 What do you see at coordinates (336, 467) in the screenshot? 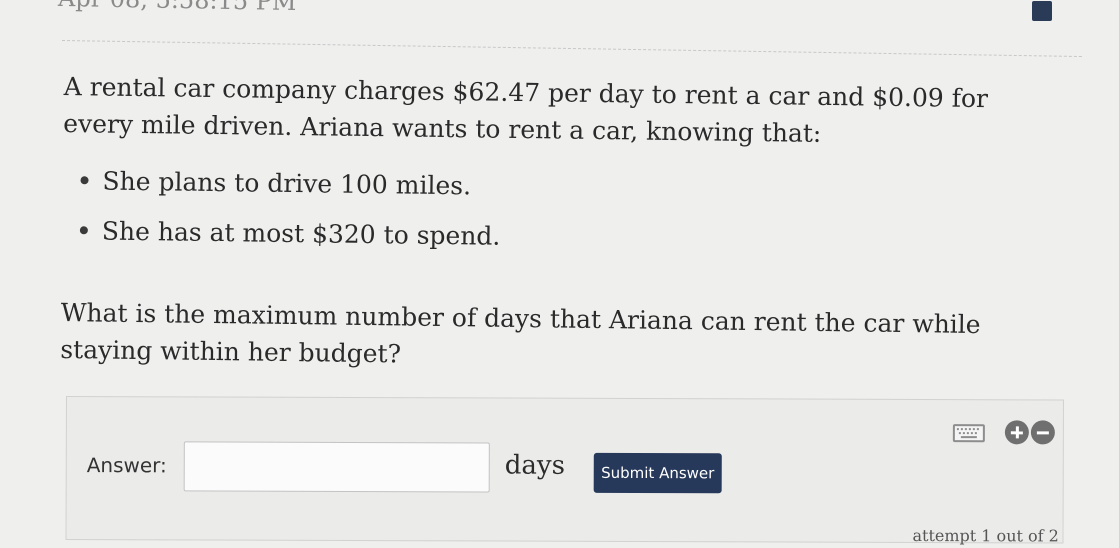
I see `answer-input` at bounding box center [336, 467].